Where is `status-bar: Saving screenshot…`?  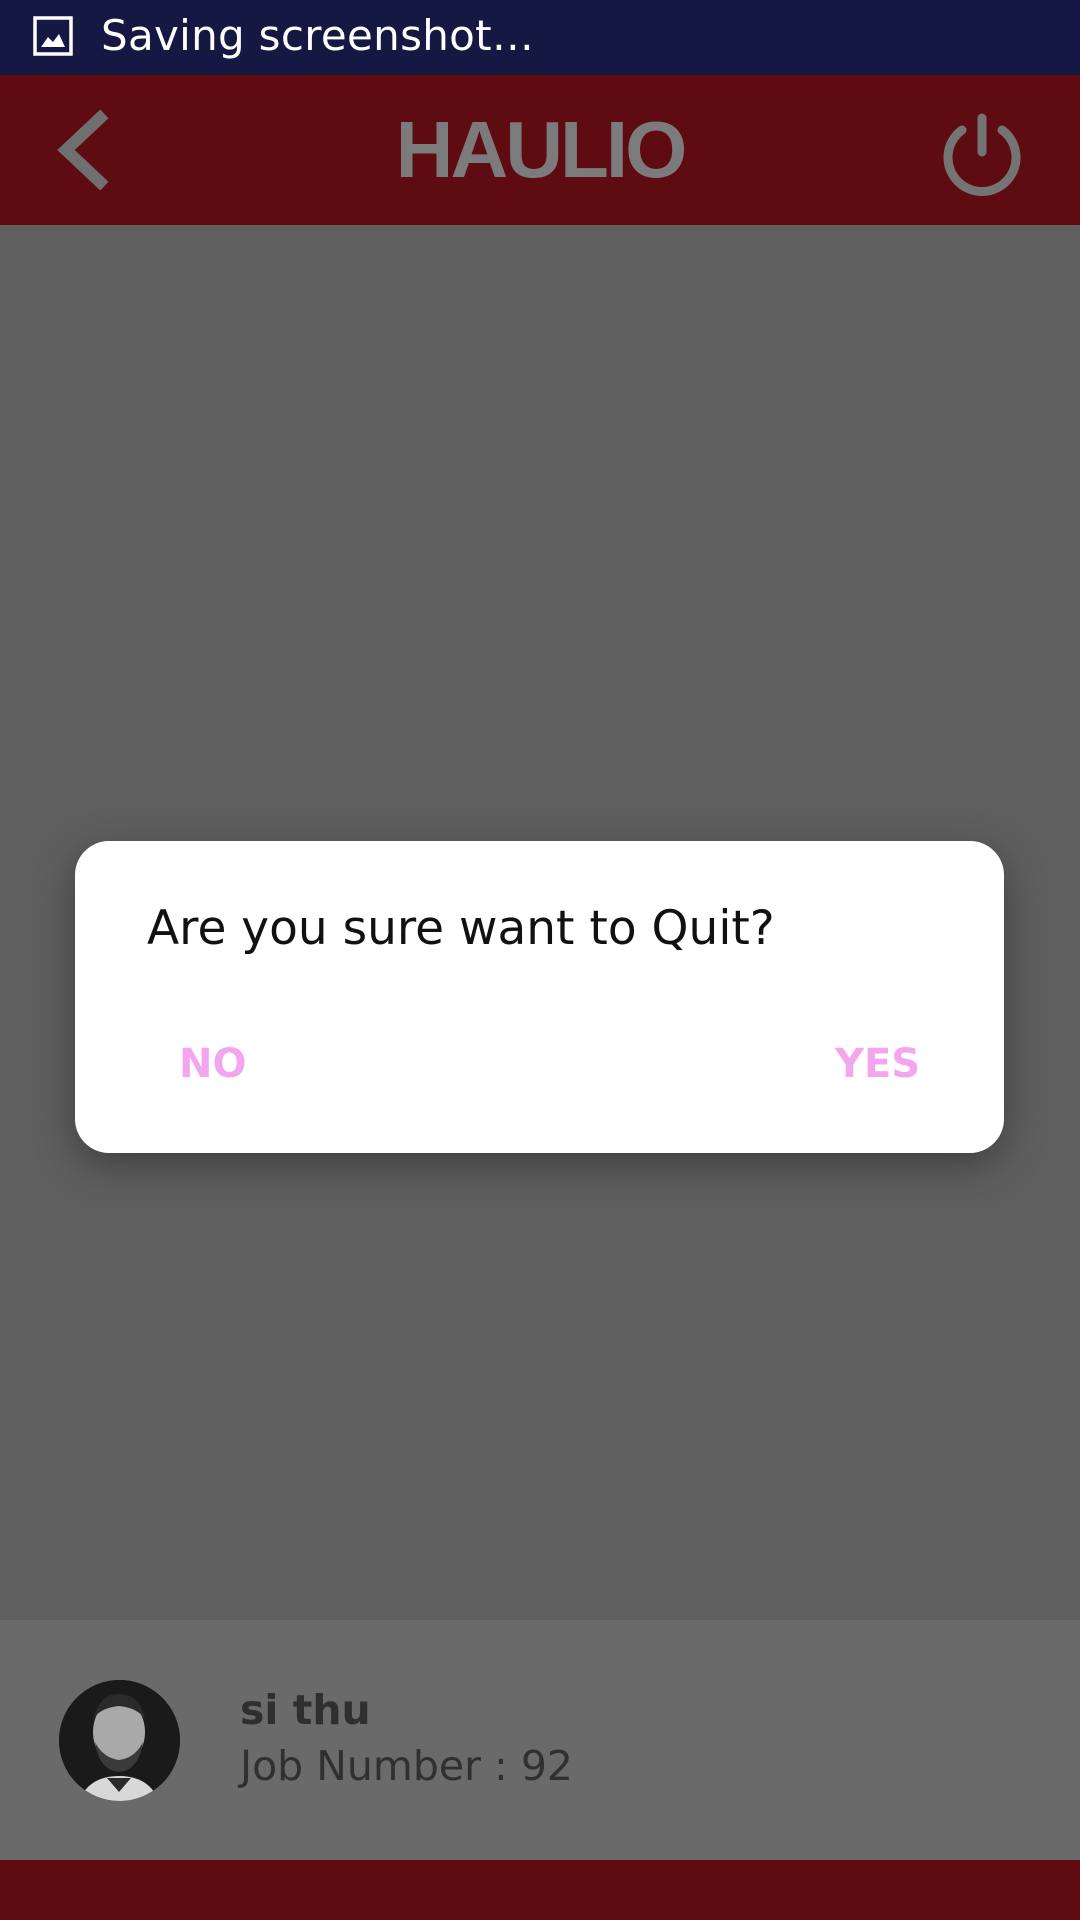 status-bar: Saving screenshot… is located at coordinates (540, 37).